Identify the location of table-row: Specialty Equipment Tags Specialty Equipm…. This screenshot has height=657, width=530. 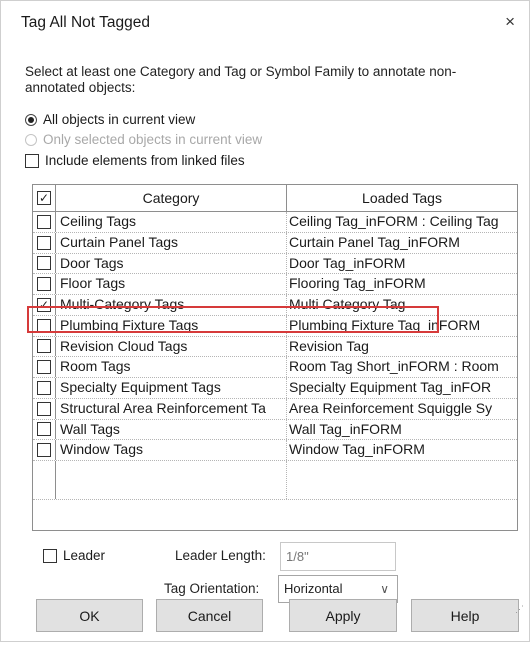
(275, 388).